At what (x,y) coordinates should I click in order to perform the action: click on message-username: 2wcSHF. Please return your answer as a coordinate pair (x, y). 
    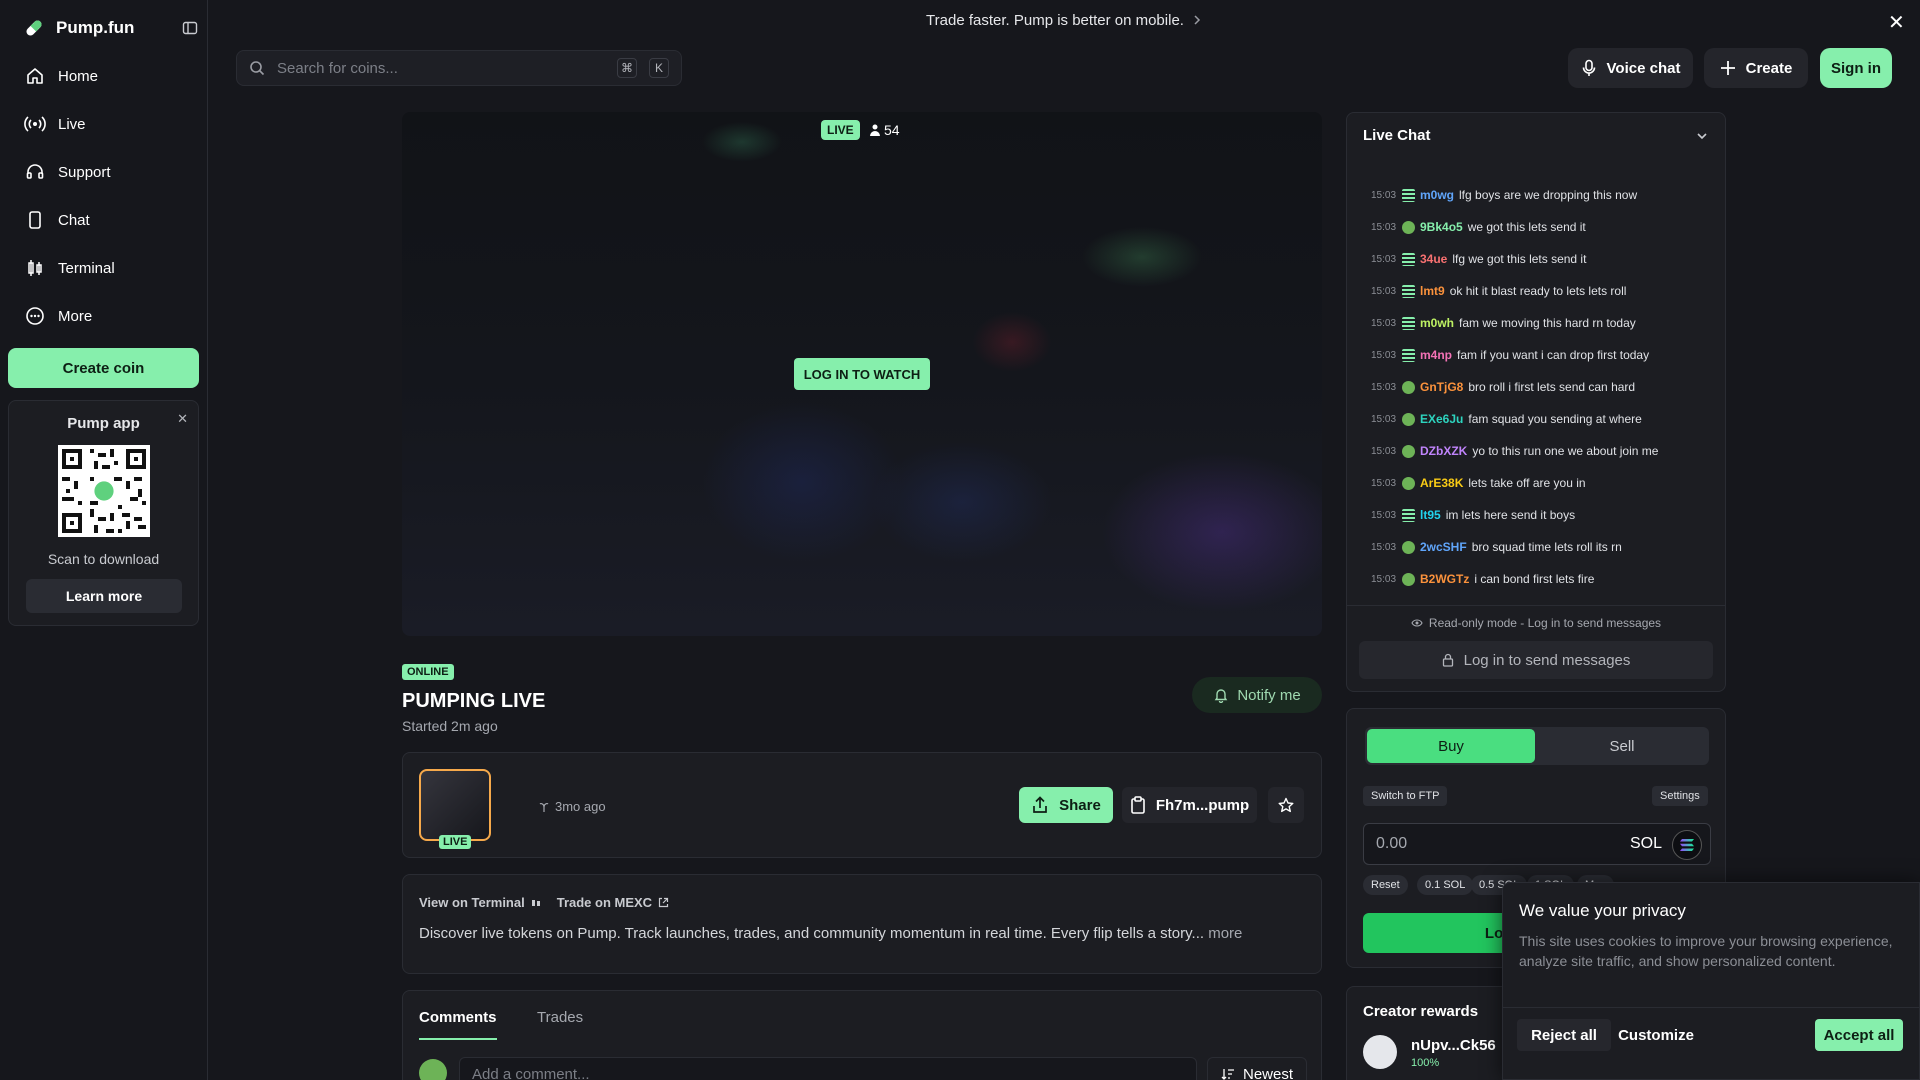
    Looking at the image, I should click on (1443, 547).